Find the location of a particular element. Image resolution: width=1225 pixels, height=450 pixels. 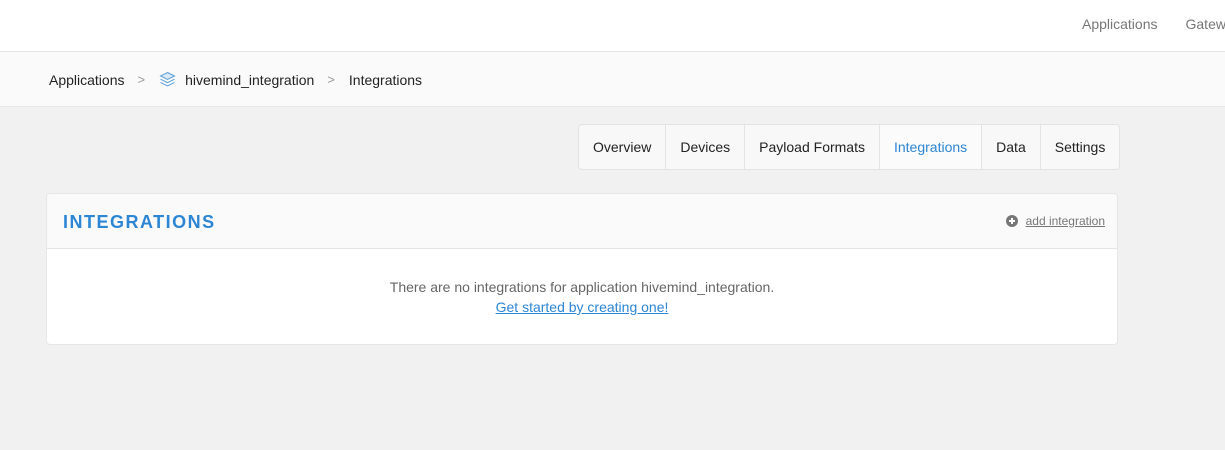

add-integration-button: add integration is located at coordinates (1055, 221).